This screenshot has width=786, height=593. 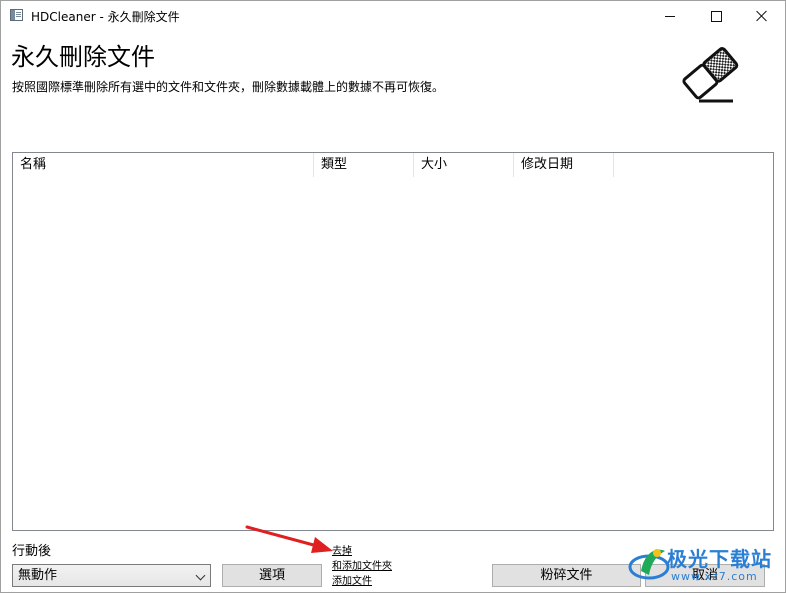 I want to click on add-folder-link: 和添加文件夾, so click(x=362, y=564).